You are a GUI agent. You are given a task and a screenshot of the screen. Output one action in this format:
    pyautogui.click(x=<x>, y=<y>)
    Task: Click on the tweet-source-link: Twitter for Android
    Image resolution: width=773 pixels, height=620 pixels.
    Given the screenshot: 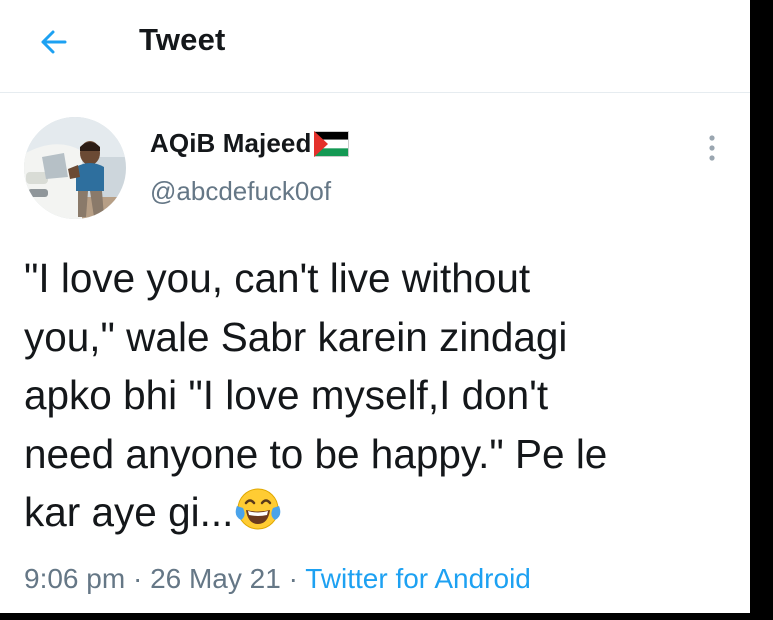 What is the action you would take?
    pyautogui.click(x=418, y=578)
    